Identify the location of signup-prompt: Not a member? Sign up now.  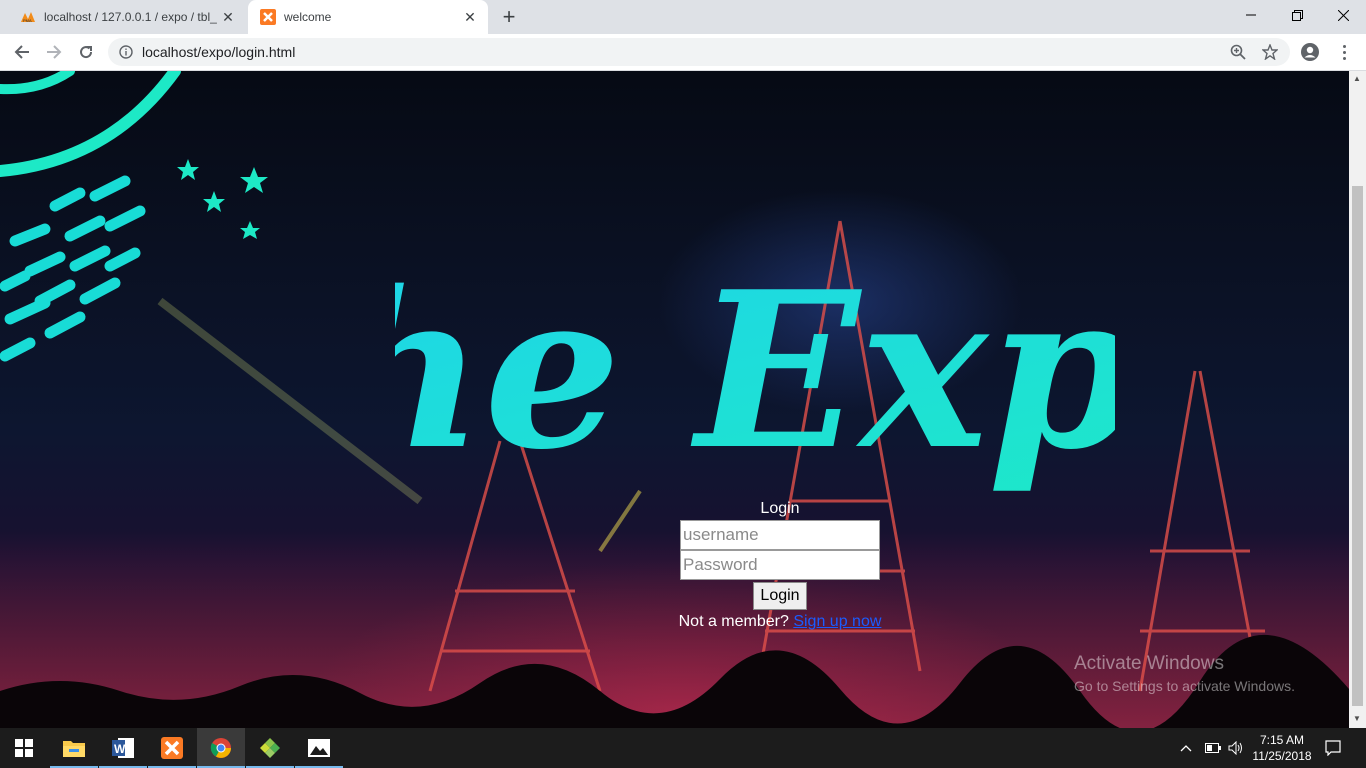
(780, 622).